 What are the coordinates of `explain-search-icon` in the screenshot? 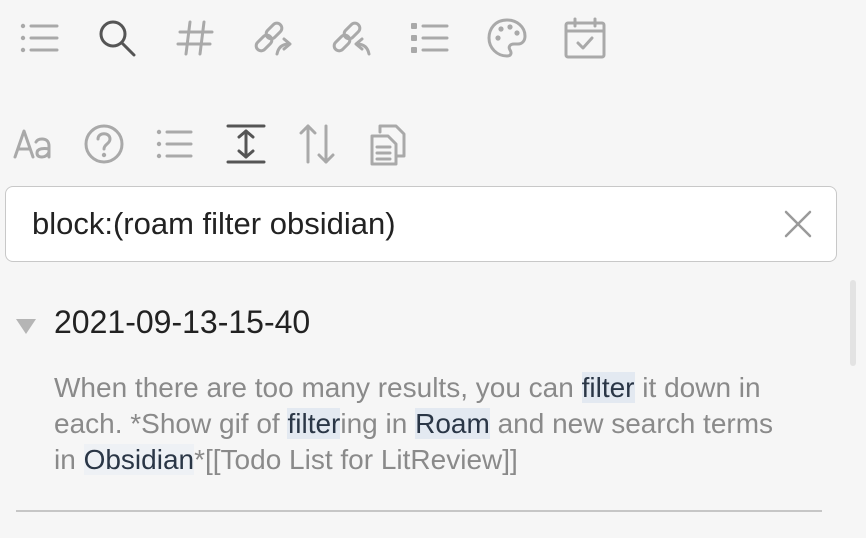 It's located at (104, 144).